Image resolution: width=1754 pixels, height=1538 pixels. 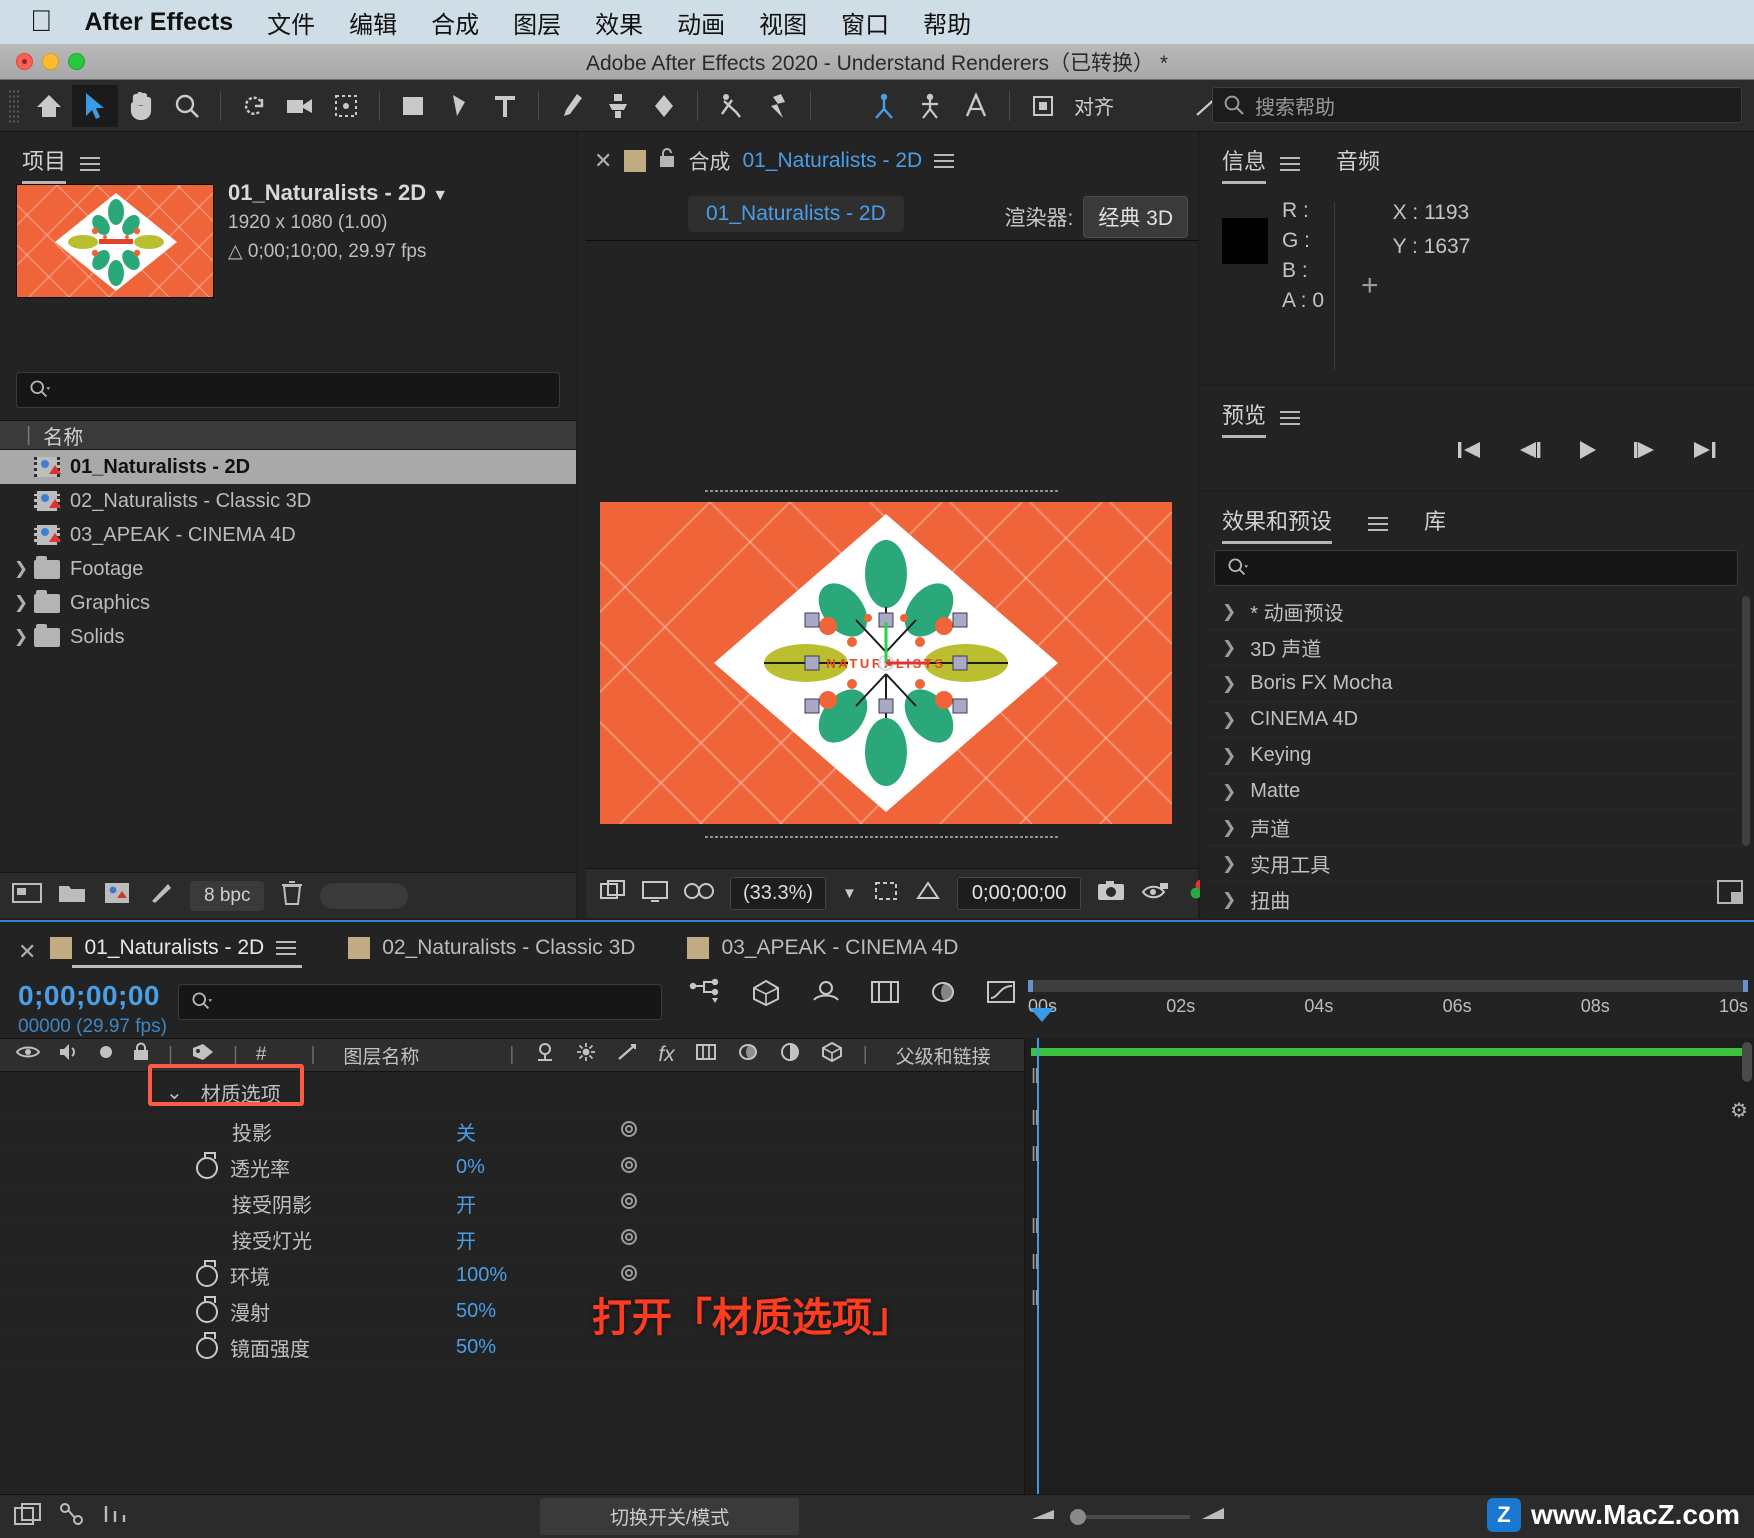 I want to click on tab-timeline-01: 01_Naturalists - 2D, so click(x=176, y=952).